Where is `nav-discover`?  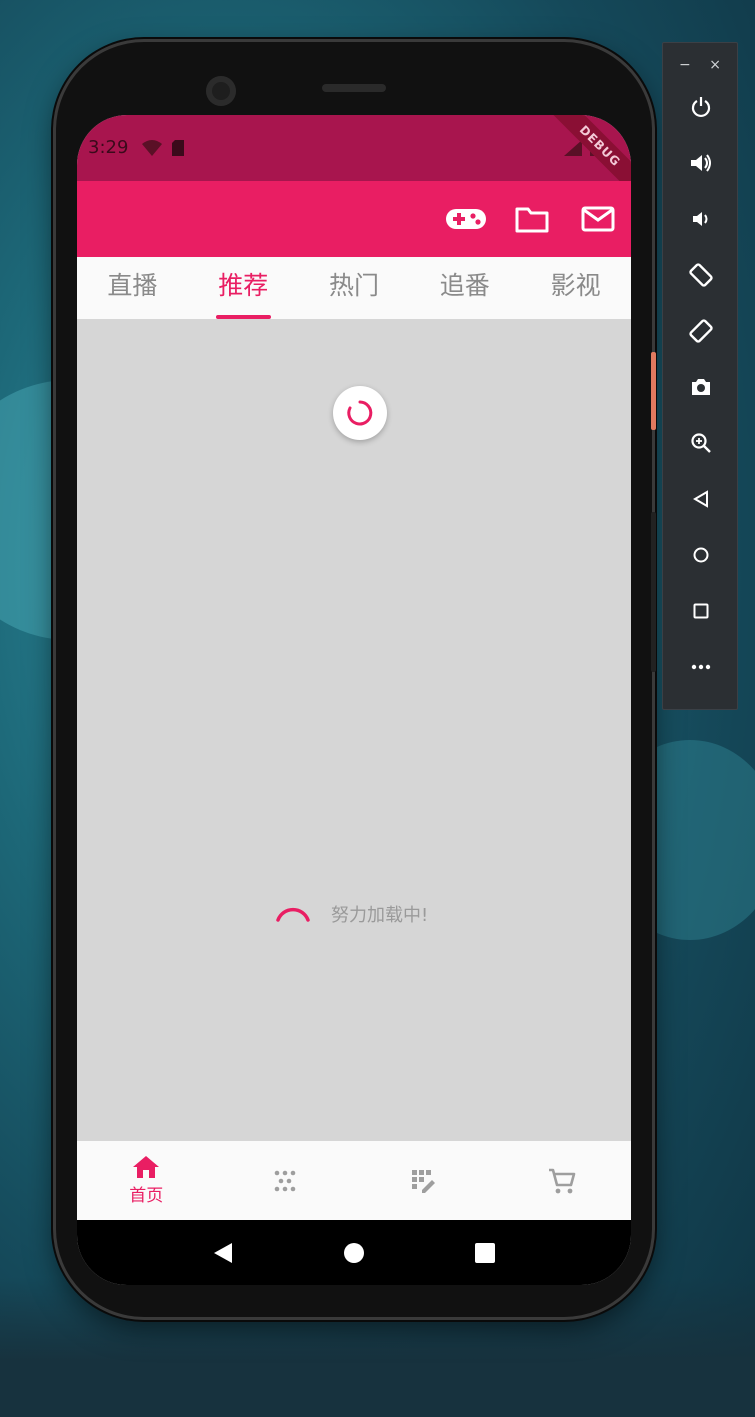 nav-discover is located at coordinates (285, 1180).